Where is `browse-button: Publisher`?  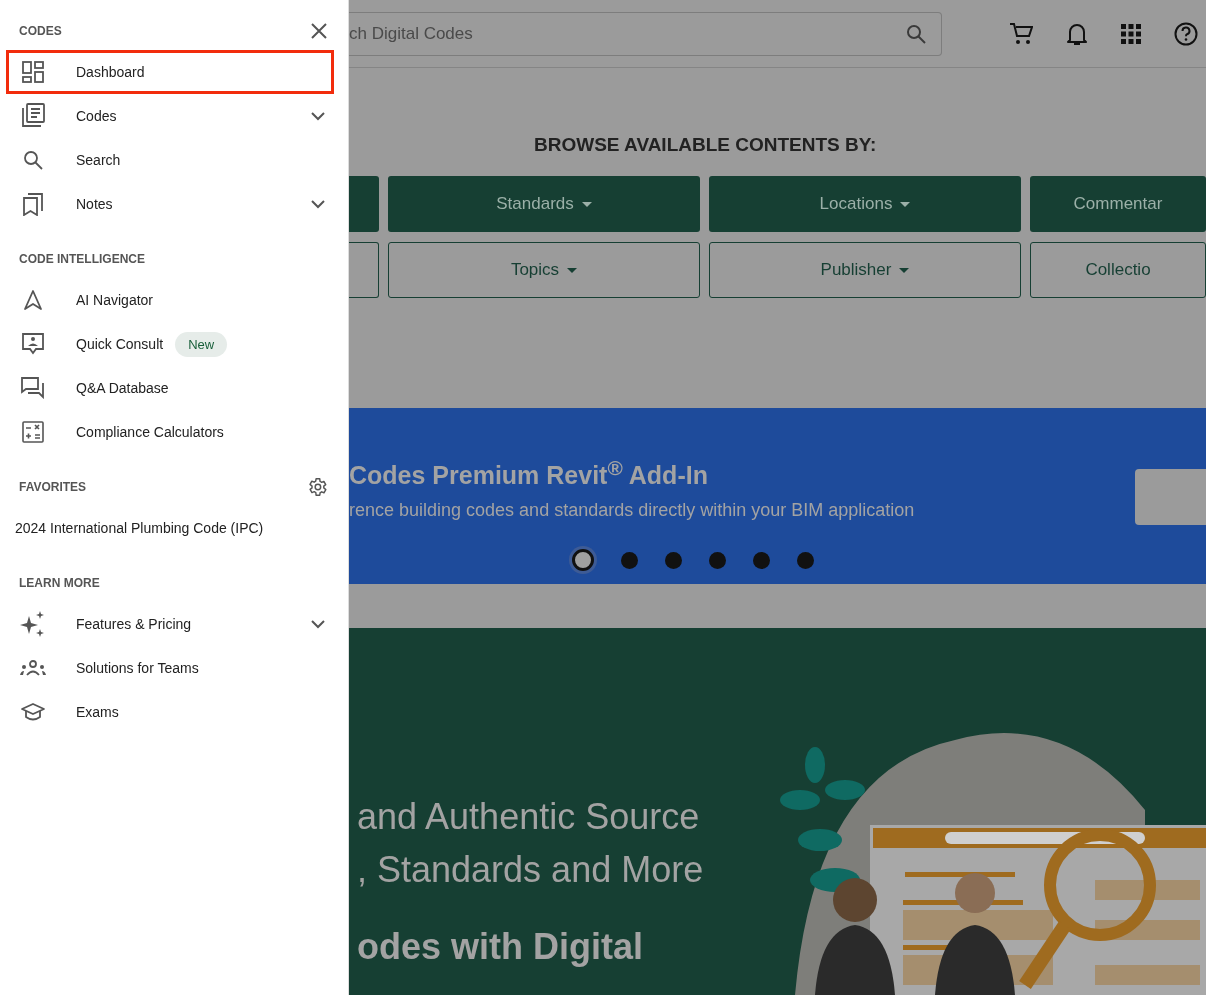 browse-button: Publisher is located at coordinates (865, 270).